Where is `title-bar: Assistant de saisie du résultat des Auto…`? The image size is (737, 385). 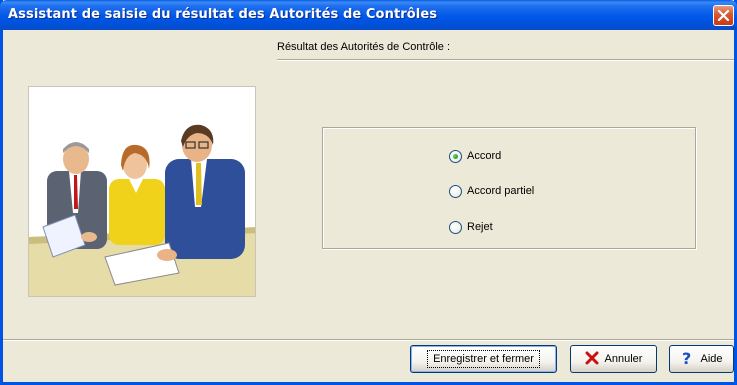
title-bar: Assistant de saisie du résultat des Auto… is located at coordinates (368, 15).